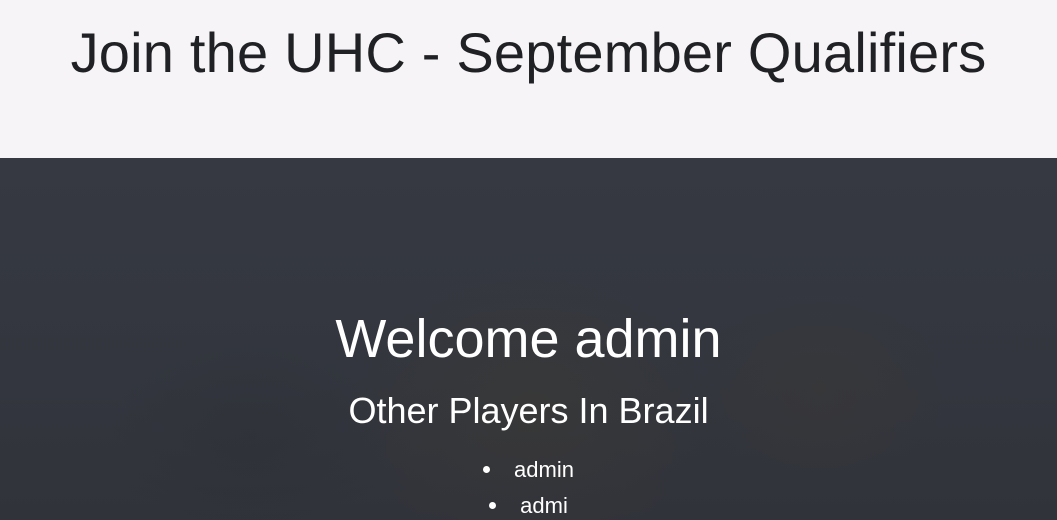 The width and height of the screenshot is (1057, 520). I want to click on list-item: admin, so click(528, 470).